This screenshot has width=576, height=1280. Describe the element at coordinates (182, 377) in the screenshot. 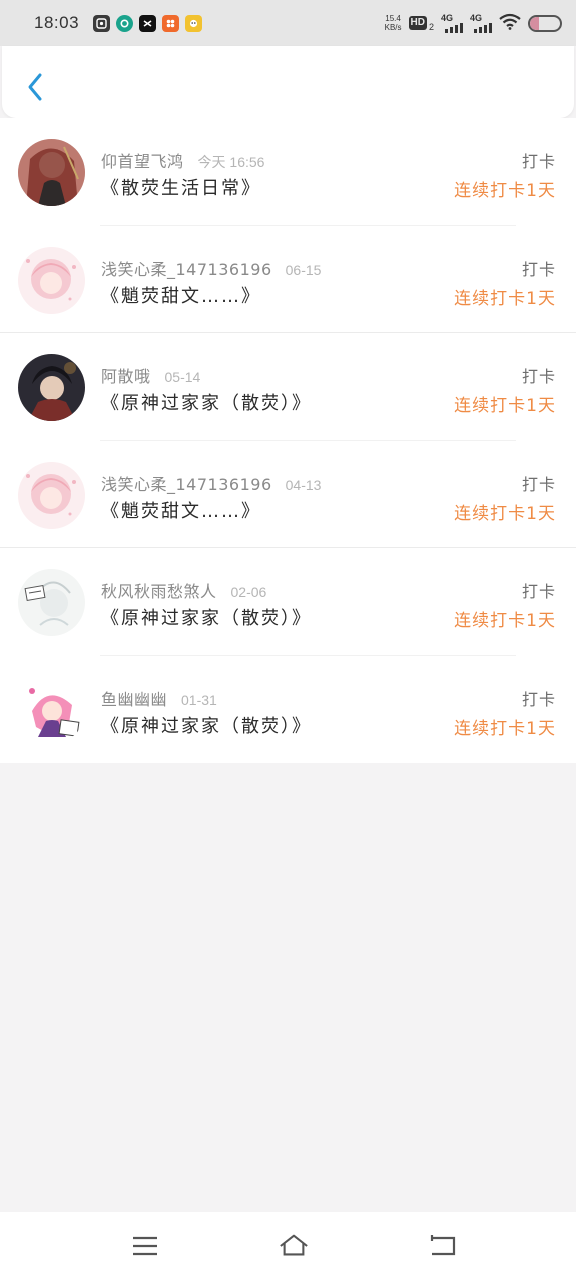

I see `checkin-date: 05-14` at that location.